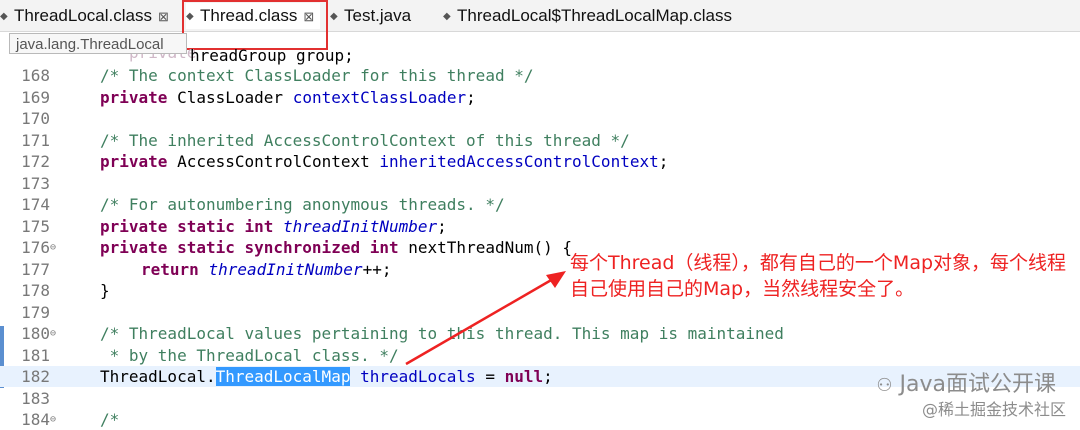 This screenshot has height=430, width=1080. What do you see at coordinates (977, 384) in the screenshot?
I see `watermark-title-text: Java面试公开课` at bounding box center [977, 384].